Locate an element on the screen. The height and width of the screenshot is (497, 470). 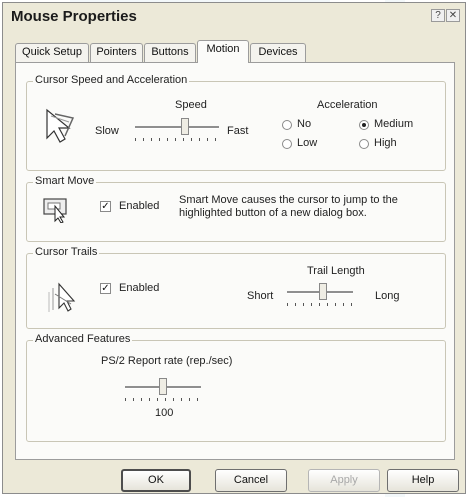
cursor-trails-enabled-checkbox: ✓ is located at coordinates (105, 288).